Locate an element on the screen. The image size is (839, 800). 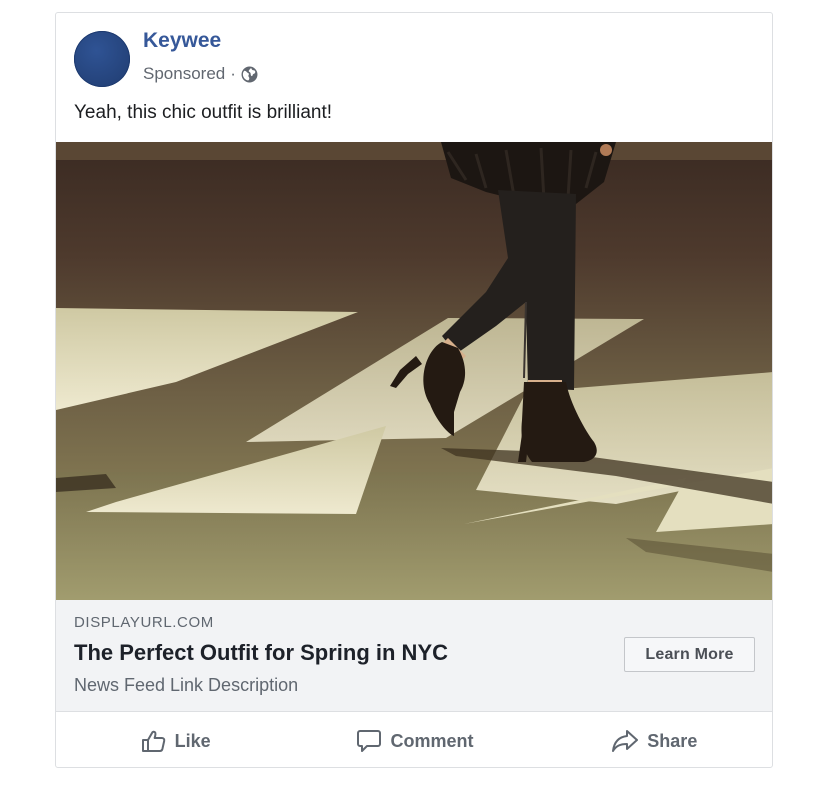
comment-label: Comment is located at coordinates (432, 740).